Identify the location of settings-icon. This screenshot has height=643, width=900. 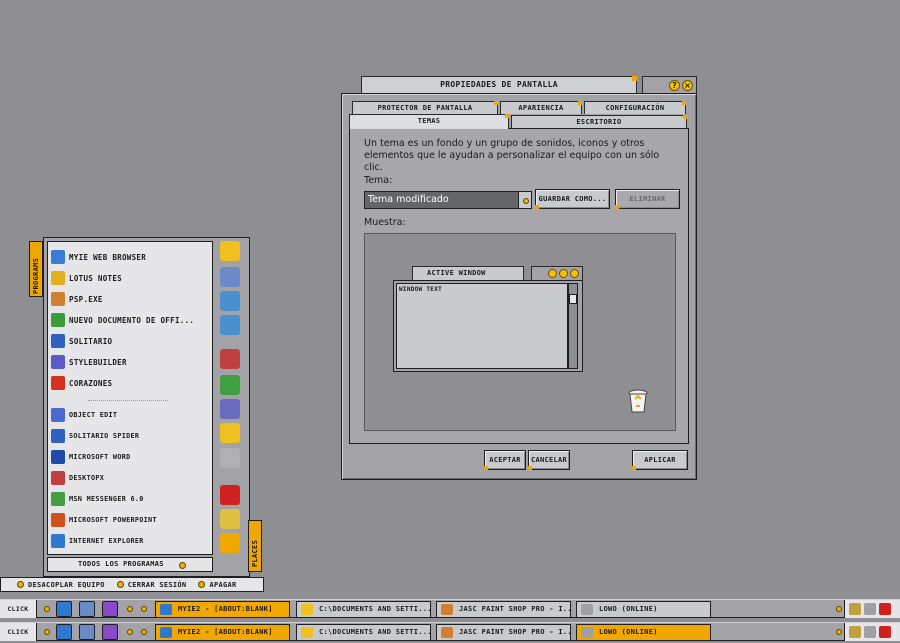
(230, 543).